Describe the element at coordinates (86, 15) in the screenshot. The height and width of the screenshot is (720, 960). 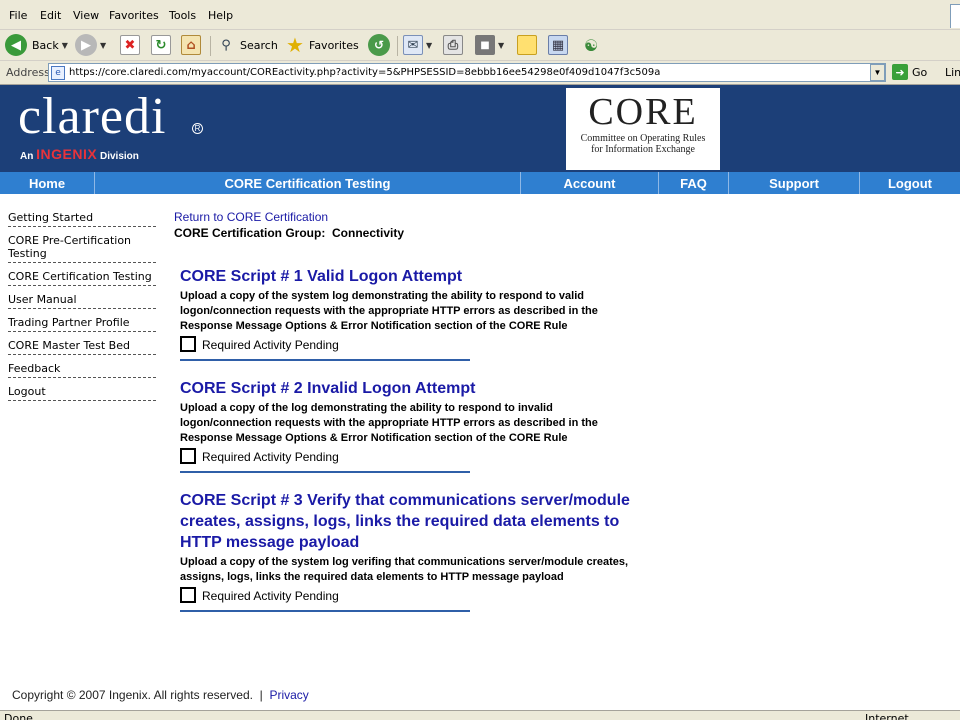
I see `menu-view: View` at that location.